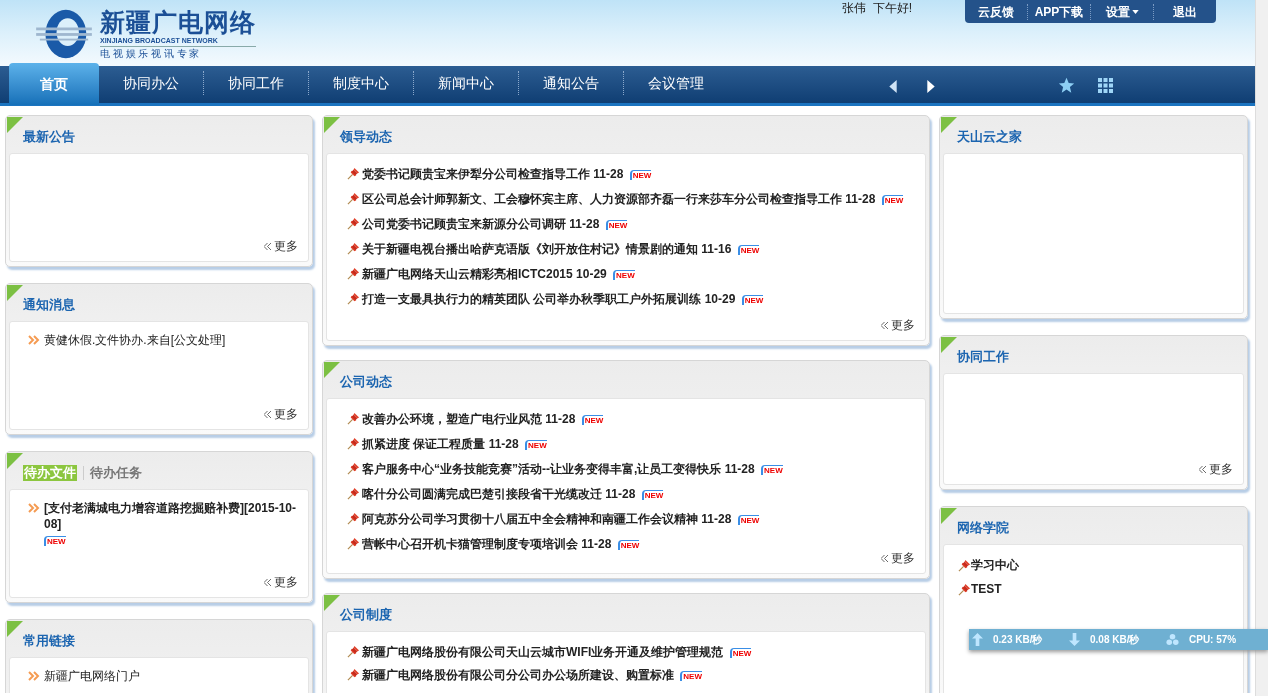  What do you see at coordinates (366, 136) in the screenshot?
I see `panel-title: 领导动态` at bounding box center [366, 136].